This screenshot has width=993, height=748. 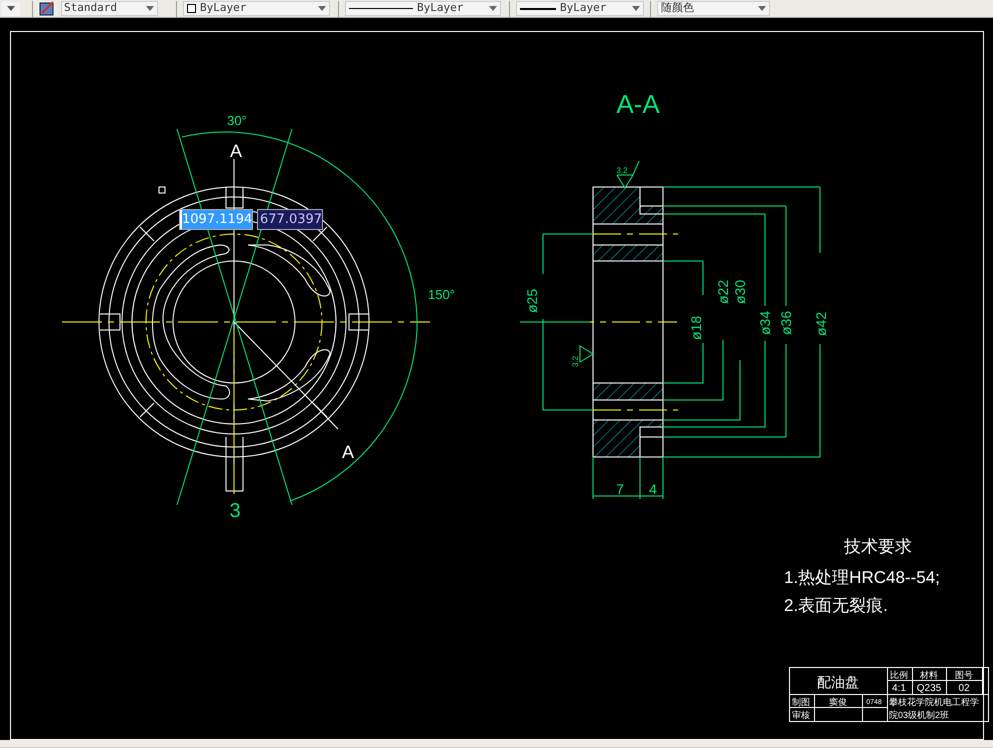 What do you see at coordinates (256, 8) in the screenshot?
I see `layer-dropdown: ByLayer` at bounding box center [256, 8].